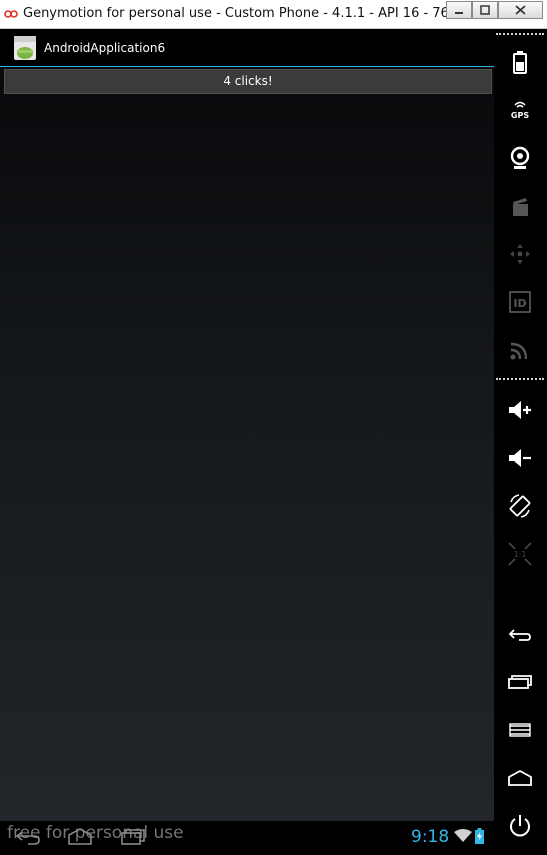  I want to click on recent-apps-icon, so click(520, 682).